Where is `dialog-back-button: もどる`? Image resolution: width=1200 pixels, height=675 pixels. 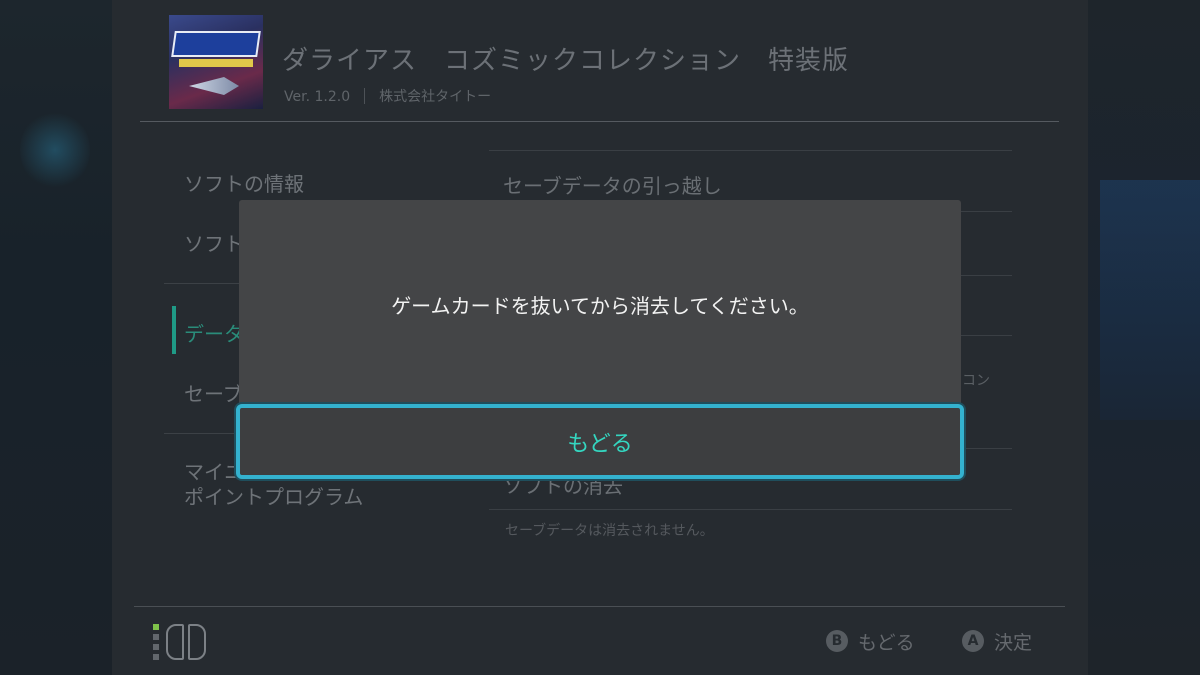 dialog-back-button: もどる is located at coordinates (600, 441).